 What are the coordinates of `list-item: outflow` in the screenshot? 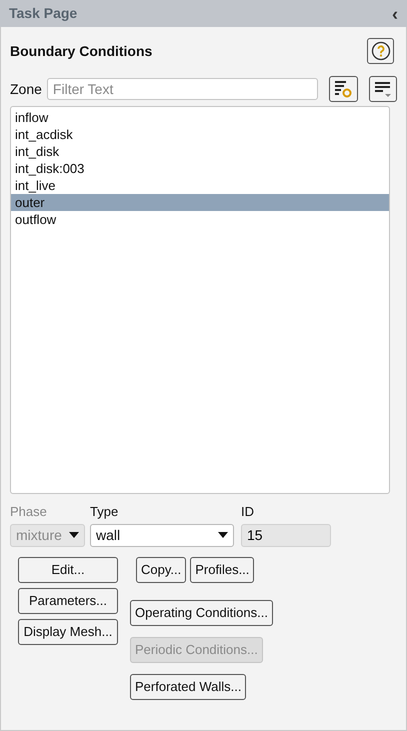 It's located at (200, 219).